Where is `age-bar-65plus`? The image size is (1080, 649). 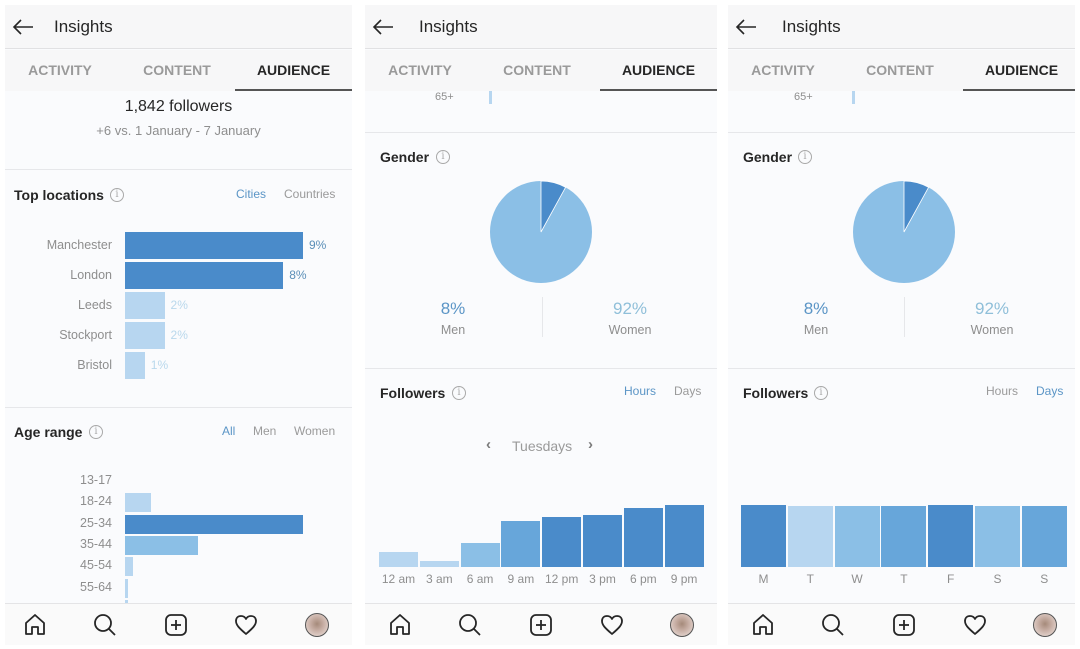 age-bar-65plus is located at coordinates (853, 97).